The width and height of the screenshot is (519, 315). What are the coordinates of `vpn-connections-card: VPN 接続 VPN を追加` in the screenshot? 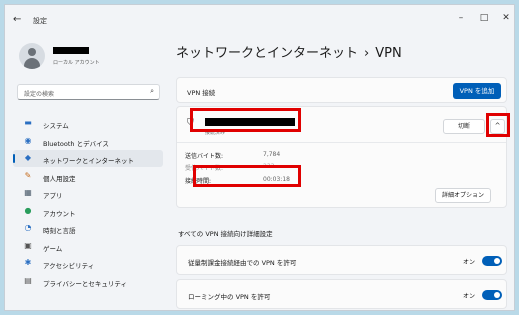 It's located at (341, 90).